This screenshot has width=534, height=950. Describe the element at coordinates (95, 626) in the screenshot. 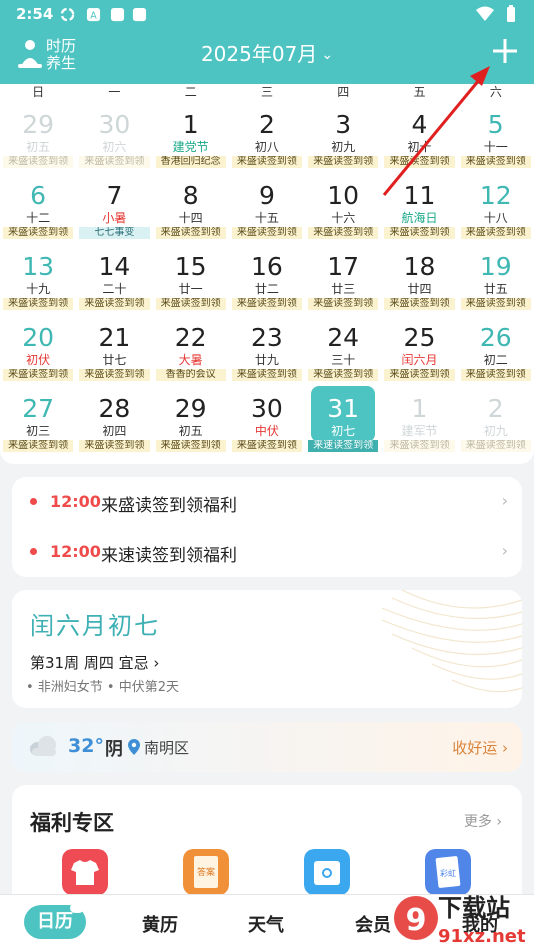

I see `lunar-date-title: 闰六月初七` at that location.